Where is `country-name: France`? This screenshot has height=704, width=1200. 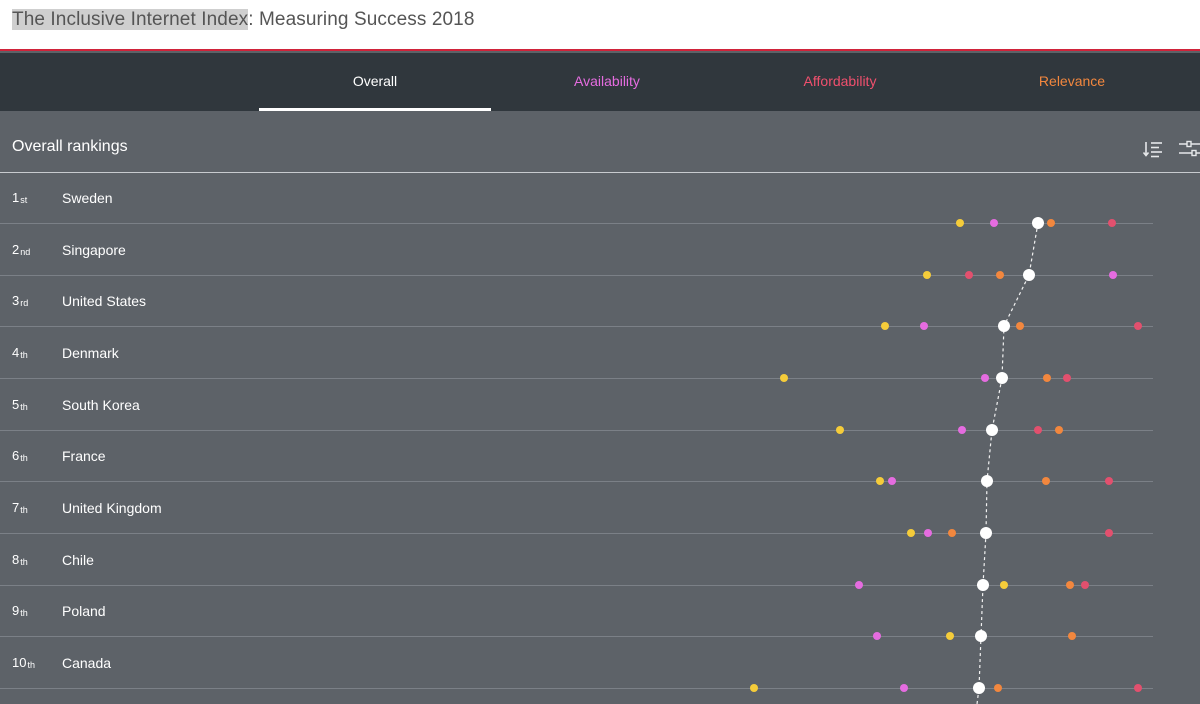
country-name: France is located at coordinates (84, 456).